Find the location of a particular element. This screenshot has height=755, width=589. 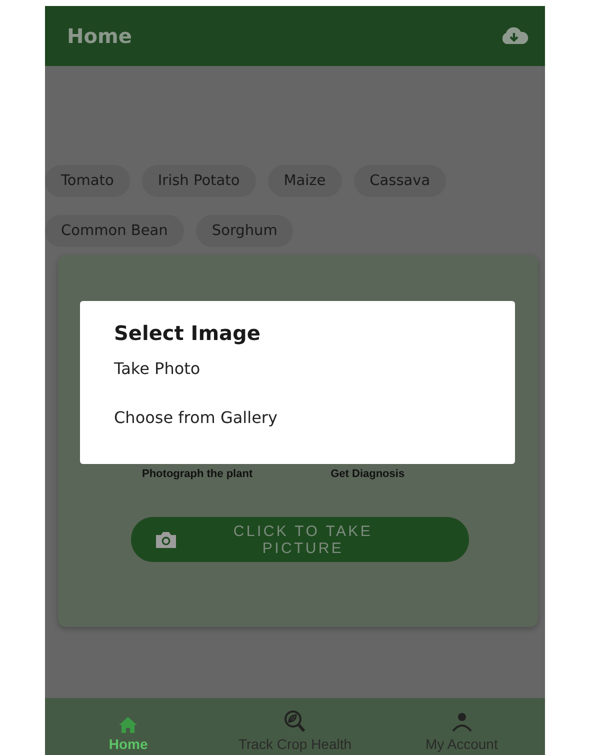

home-icon is located at coordinates (128, 725).